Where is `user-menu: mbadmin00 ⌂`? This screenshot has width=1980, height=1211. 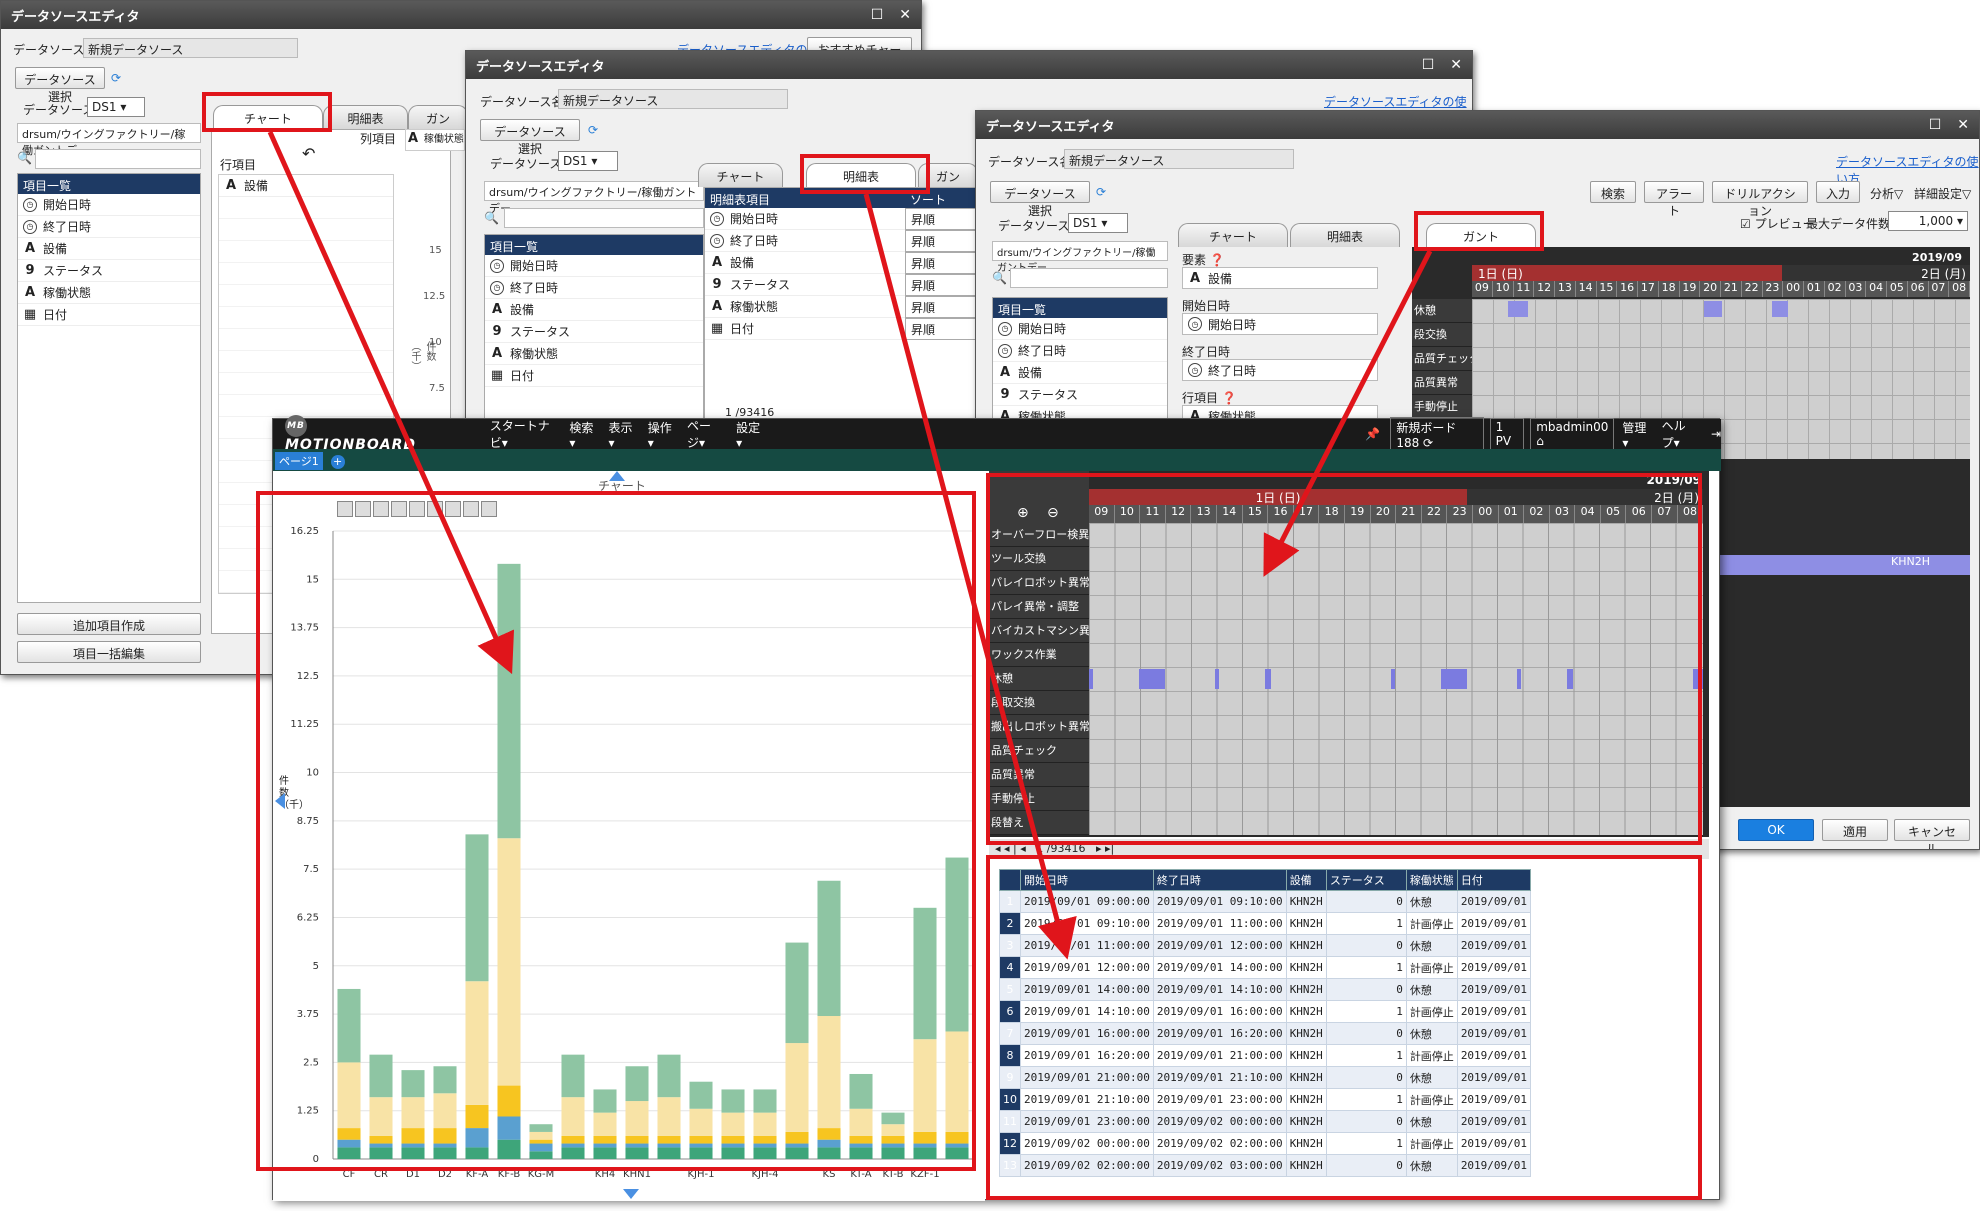
user-menu: mbadmin00 ⌂ is located at coordinates (1572, 434).